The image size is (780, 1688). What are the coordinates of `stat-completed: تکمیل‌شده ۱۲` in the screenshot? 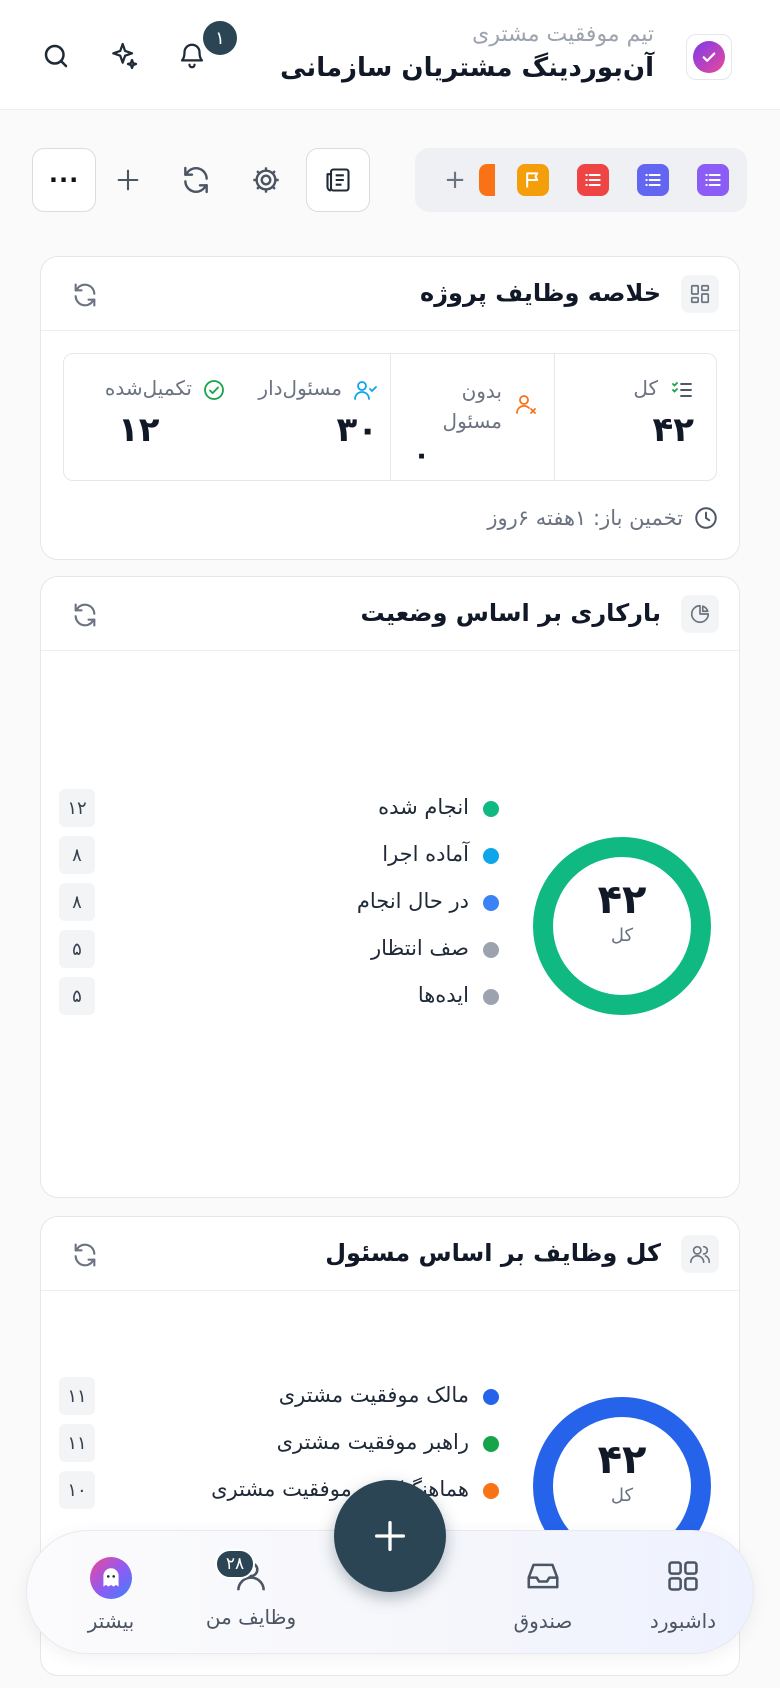 It's located at (145, 417).